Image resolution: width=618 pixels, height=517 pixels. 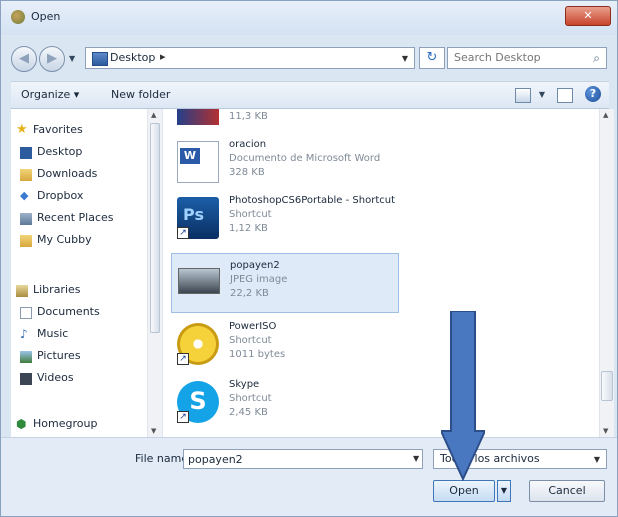 What do you see at coordinates (416, 458) in the screenshot?
I see `file-name-dropdown-icon: ▼` at bounding box center [416, 458].